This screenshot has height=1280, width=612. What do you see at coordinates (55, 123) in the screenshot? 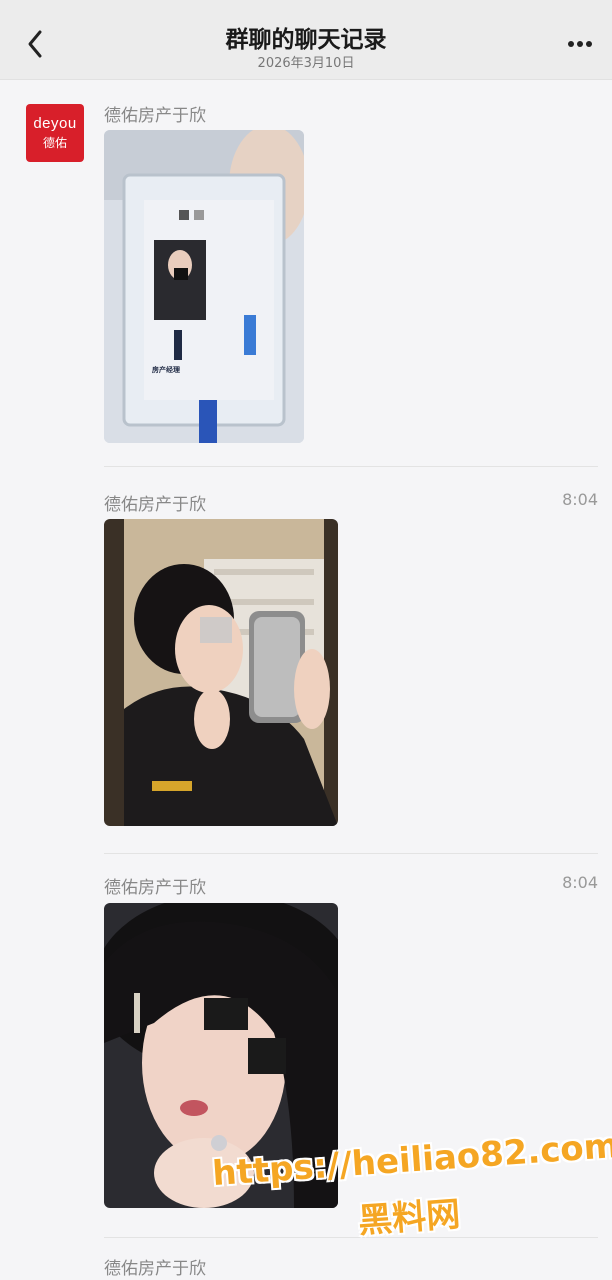
I see `avatar-brand-text: deyou` at bounding box center [55, 123].